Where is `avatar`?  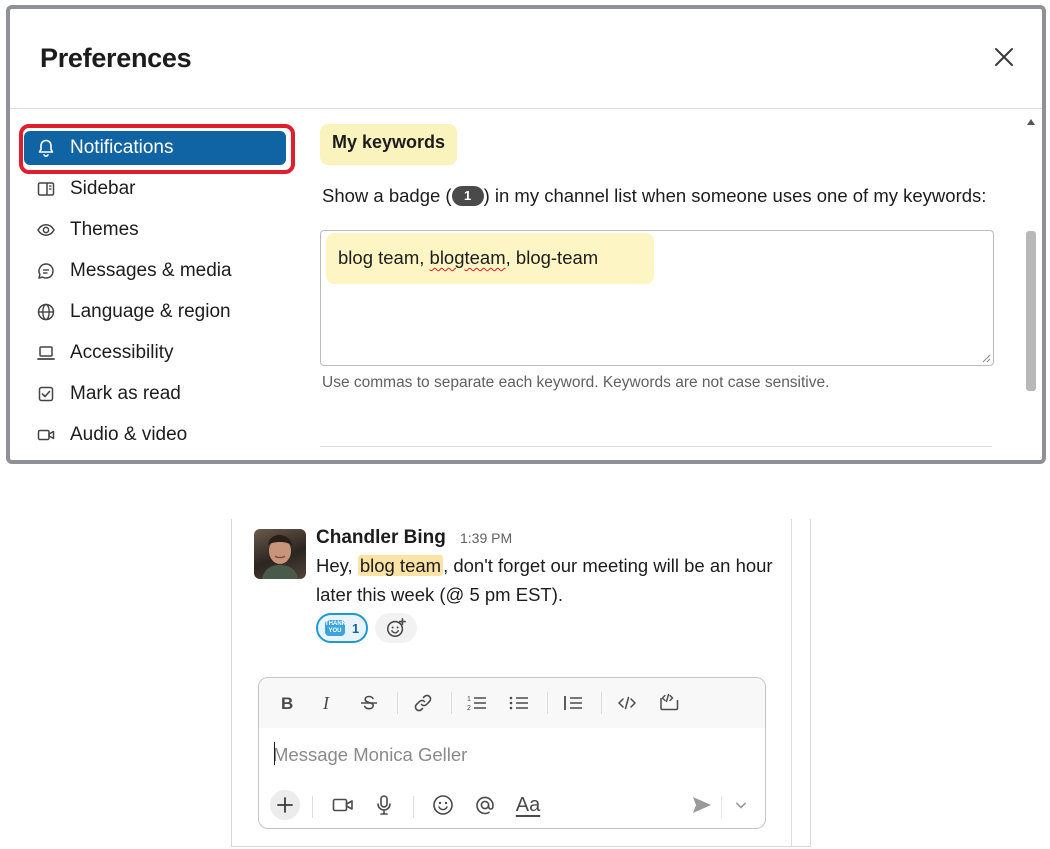
avatar is located at coordinates (280, 554).